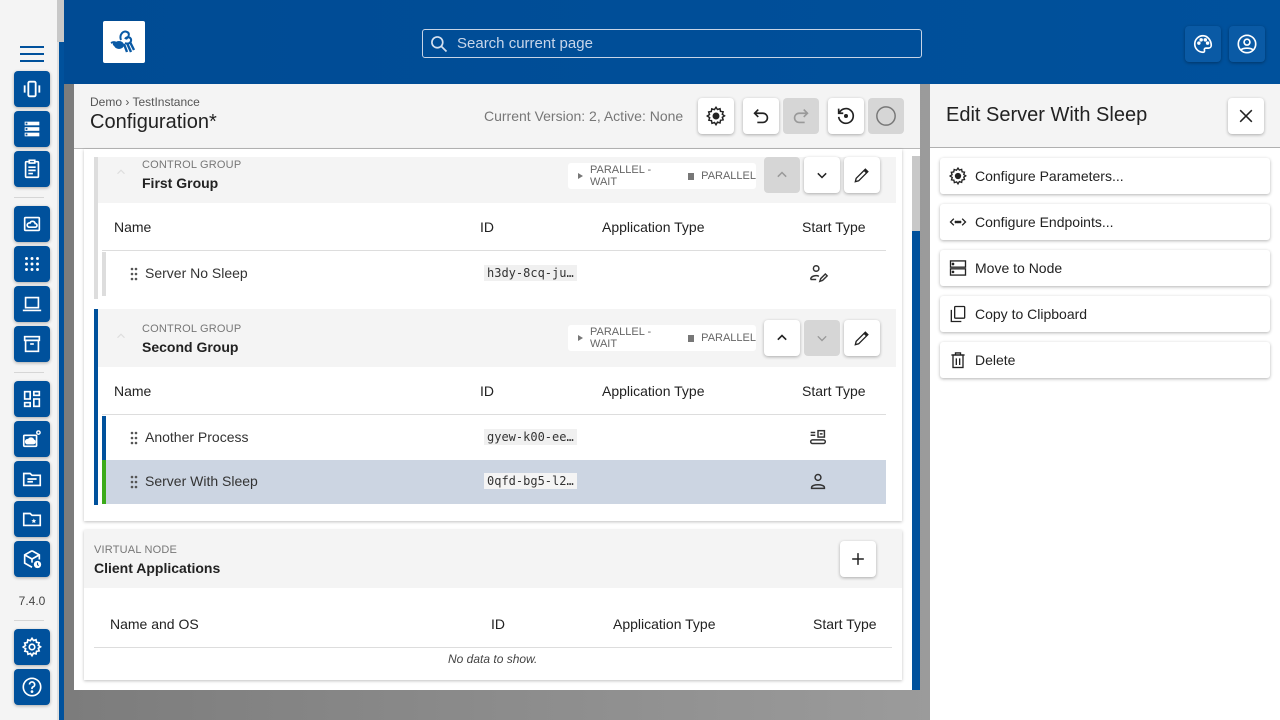 This screenshot has height=720, width=1280. Describe the element at coordinates (886, 116) in the screenshot. I see `loading-indicator` at that location.